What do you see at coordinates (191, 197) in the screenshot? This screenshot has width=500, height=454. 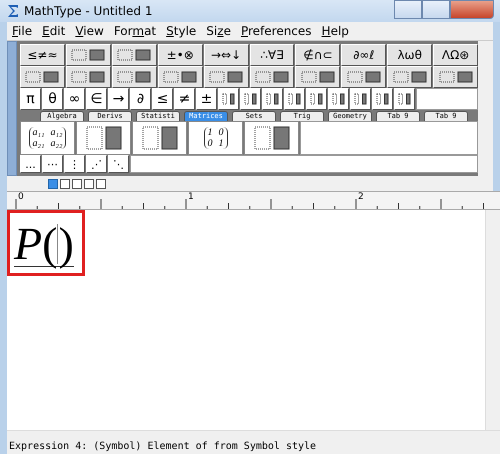 I see `ruler-label: 1` at bounding box center [191, 197].